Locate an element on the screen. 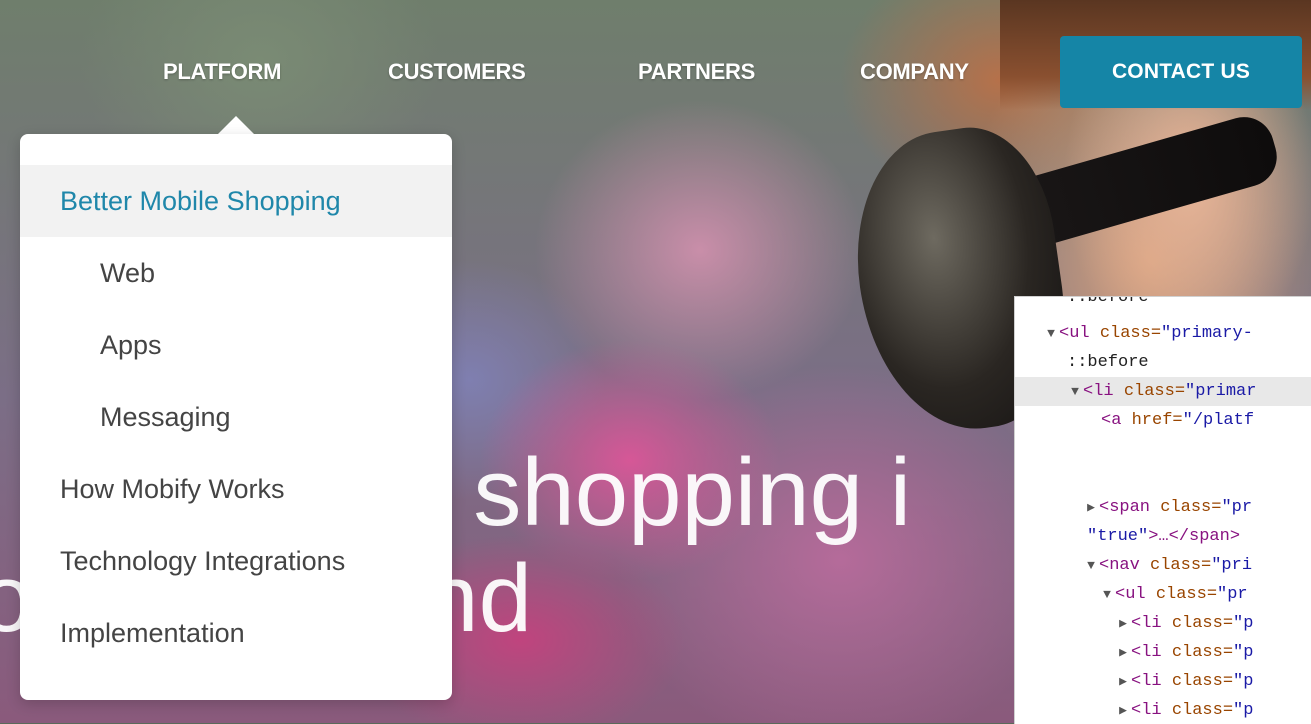  dom-node-line-selected: ▼ <li class="primar is located at coordinates (1163, 391).